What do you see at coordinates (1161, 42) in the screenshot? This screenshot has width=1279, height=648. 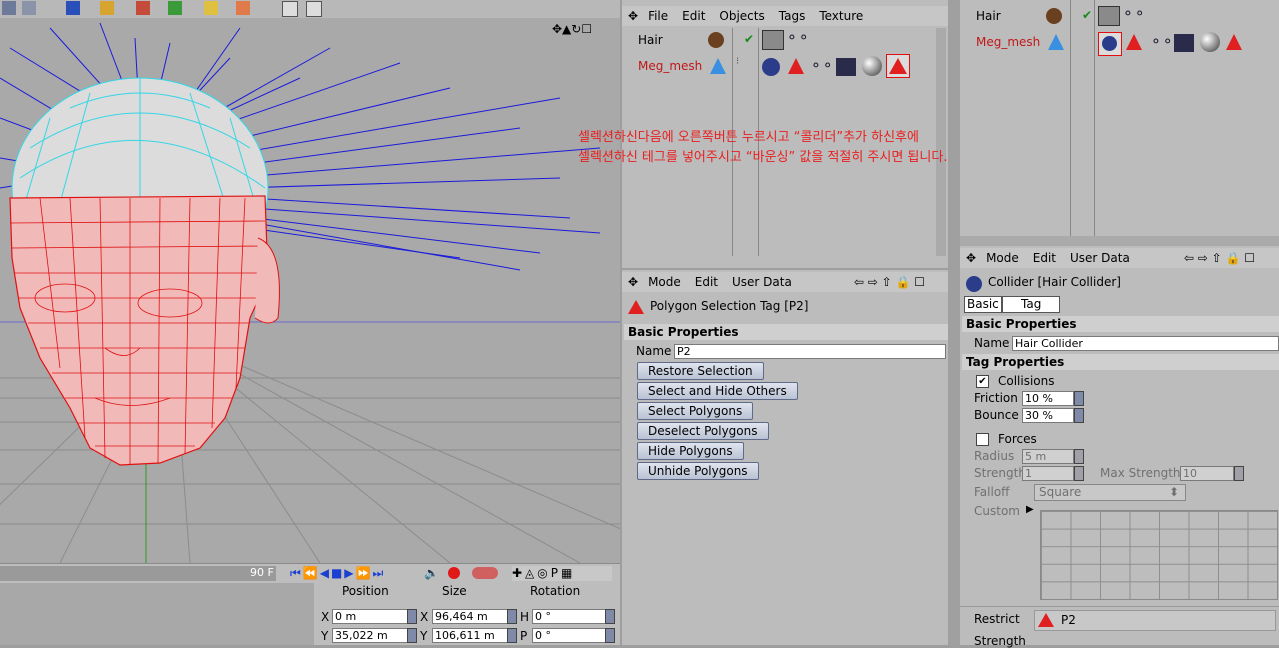 I see `om-right-tag-icon-2: ⚬⚬` at bounding box center [1161, 42].